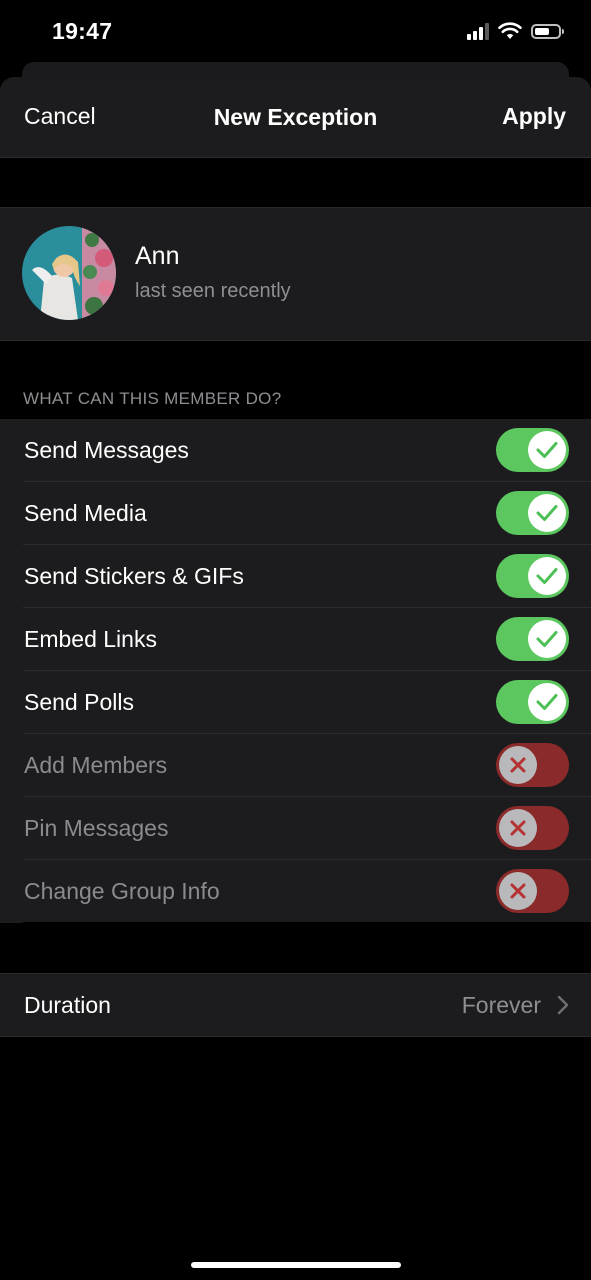 This screenshot has width=591, height=1280. Describe the element at coordinates (134, 576) in the screenshot. I see `permission-label: Send Stickers & GIFs` at that location.